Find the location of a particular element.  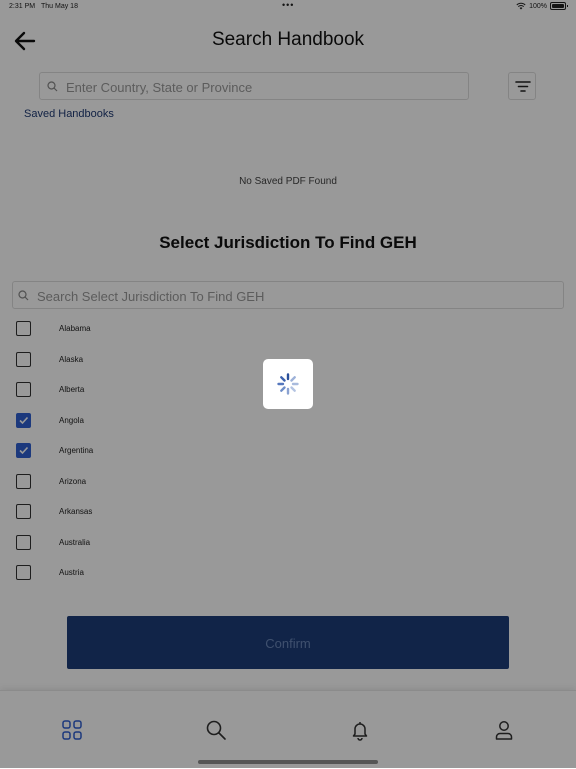

home-indicator is located at coordinates (288, 762).